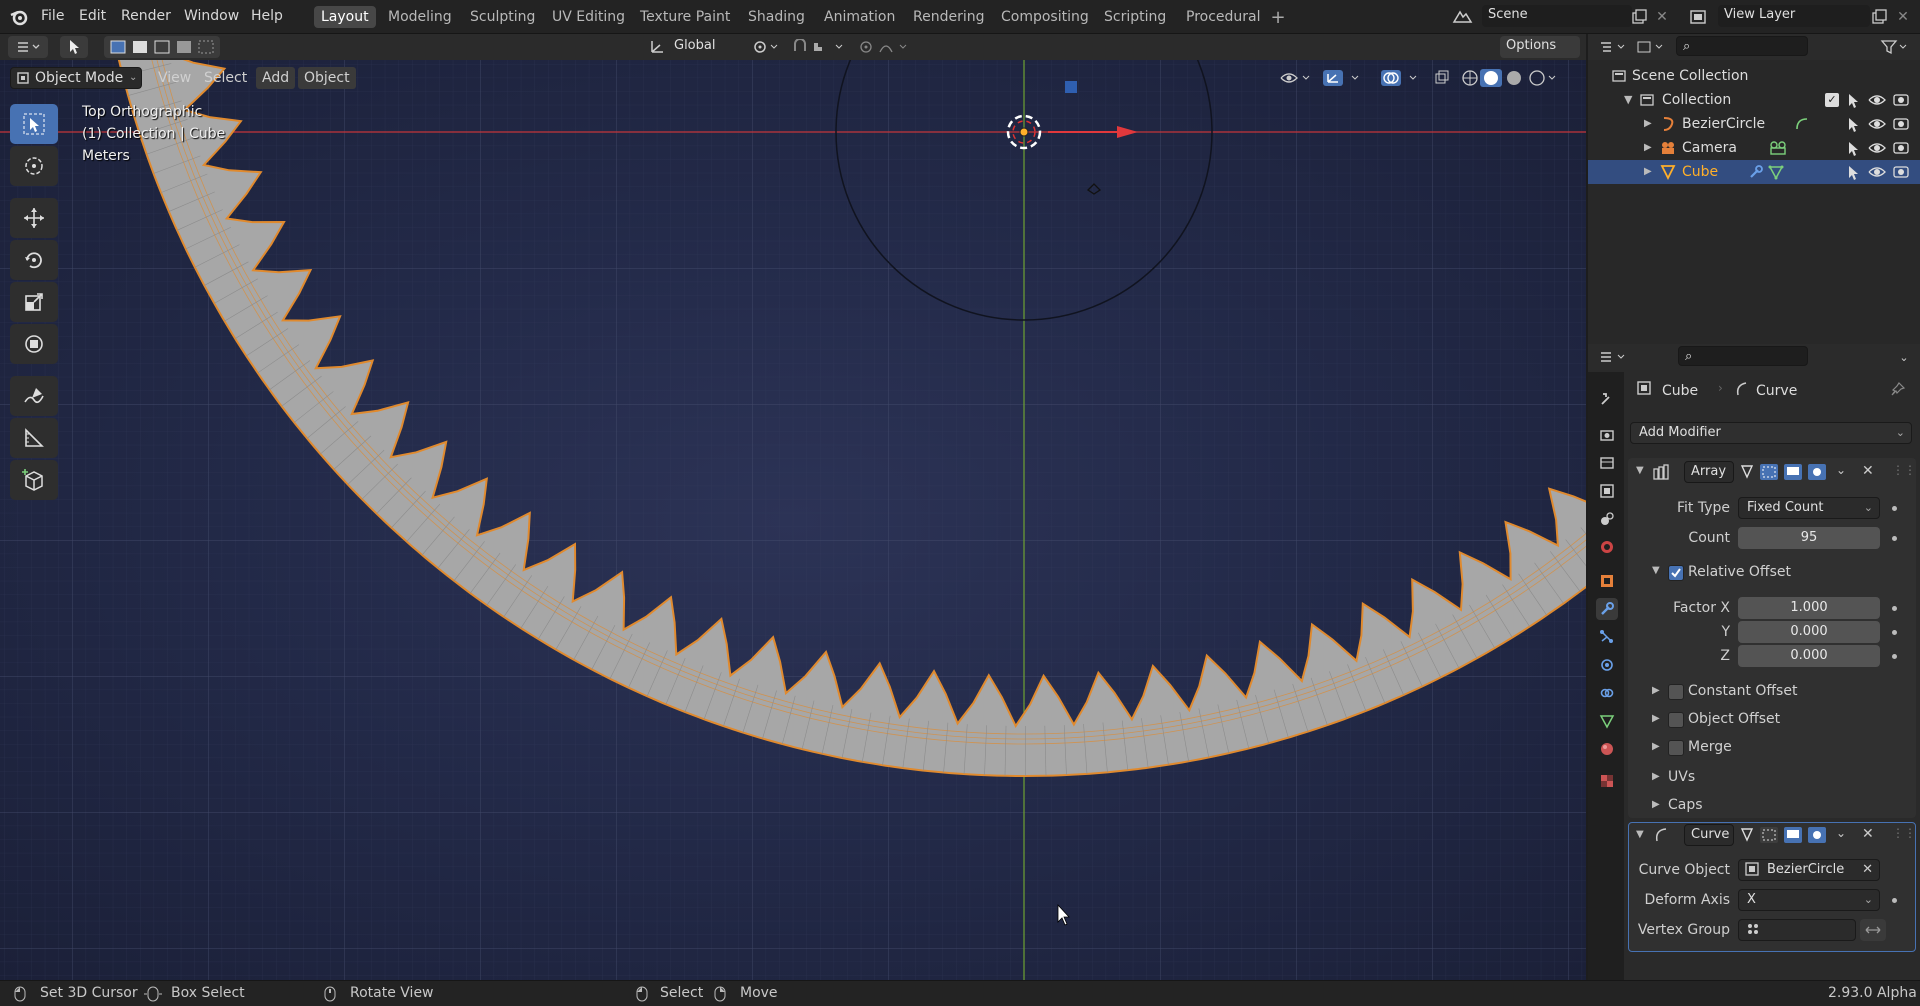 The height and width of the screenshot is (1006, 1920). Describe the element at coordinates (776, 17) in the screenshot. I see `tab-shading: Shading` at that location.